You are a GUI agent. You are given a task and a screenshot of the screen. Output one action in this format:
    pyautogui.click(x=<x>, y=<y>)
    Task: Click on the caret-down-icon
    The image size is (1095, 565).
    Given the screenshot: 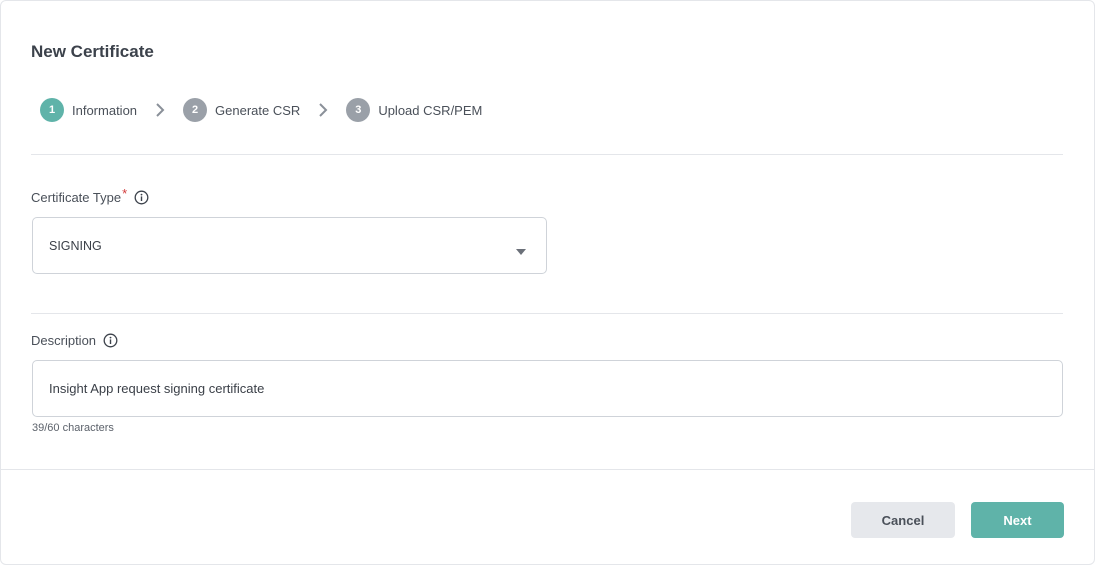 What is the action you would take?
    pyautogui.click(x=521, y=251)
    